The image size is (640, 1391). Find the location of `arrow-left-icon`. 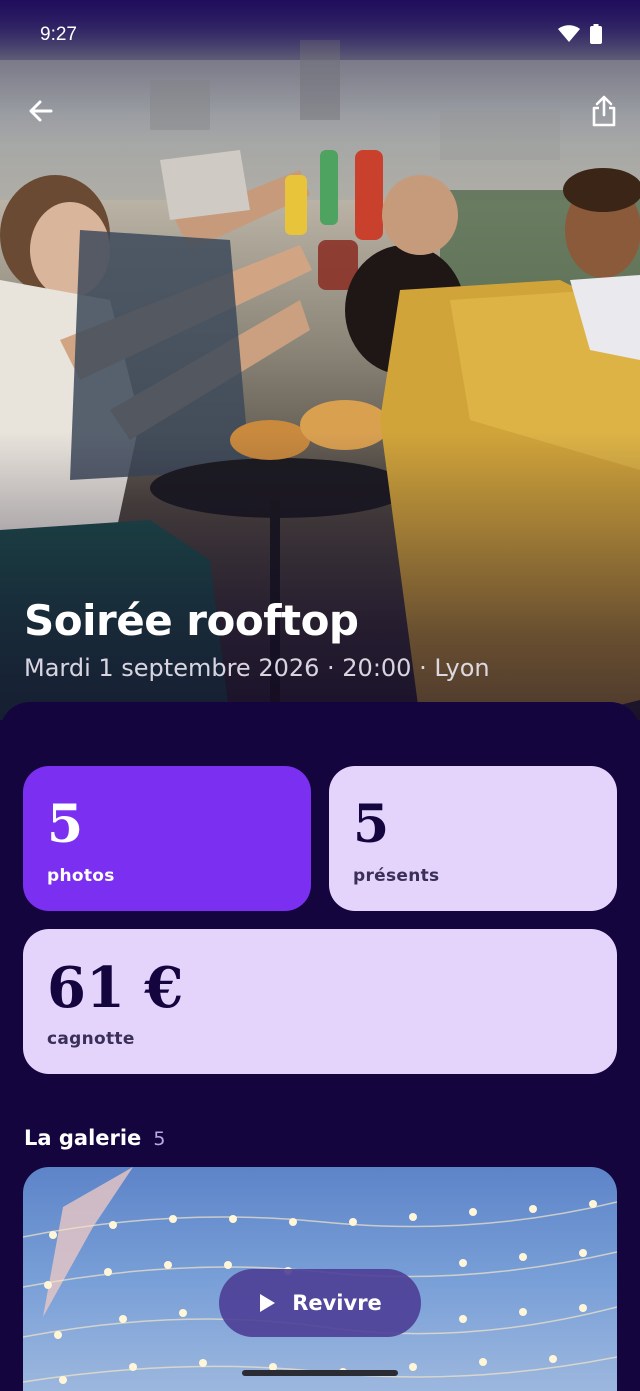

arrow-left-icon is located at coordinates (41, 111).